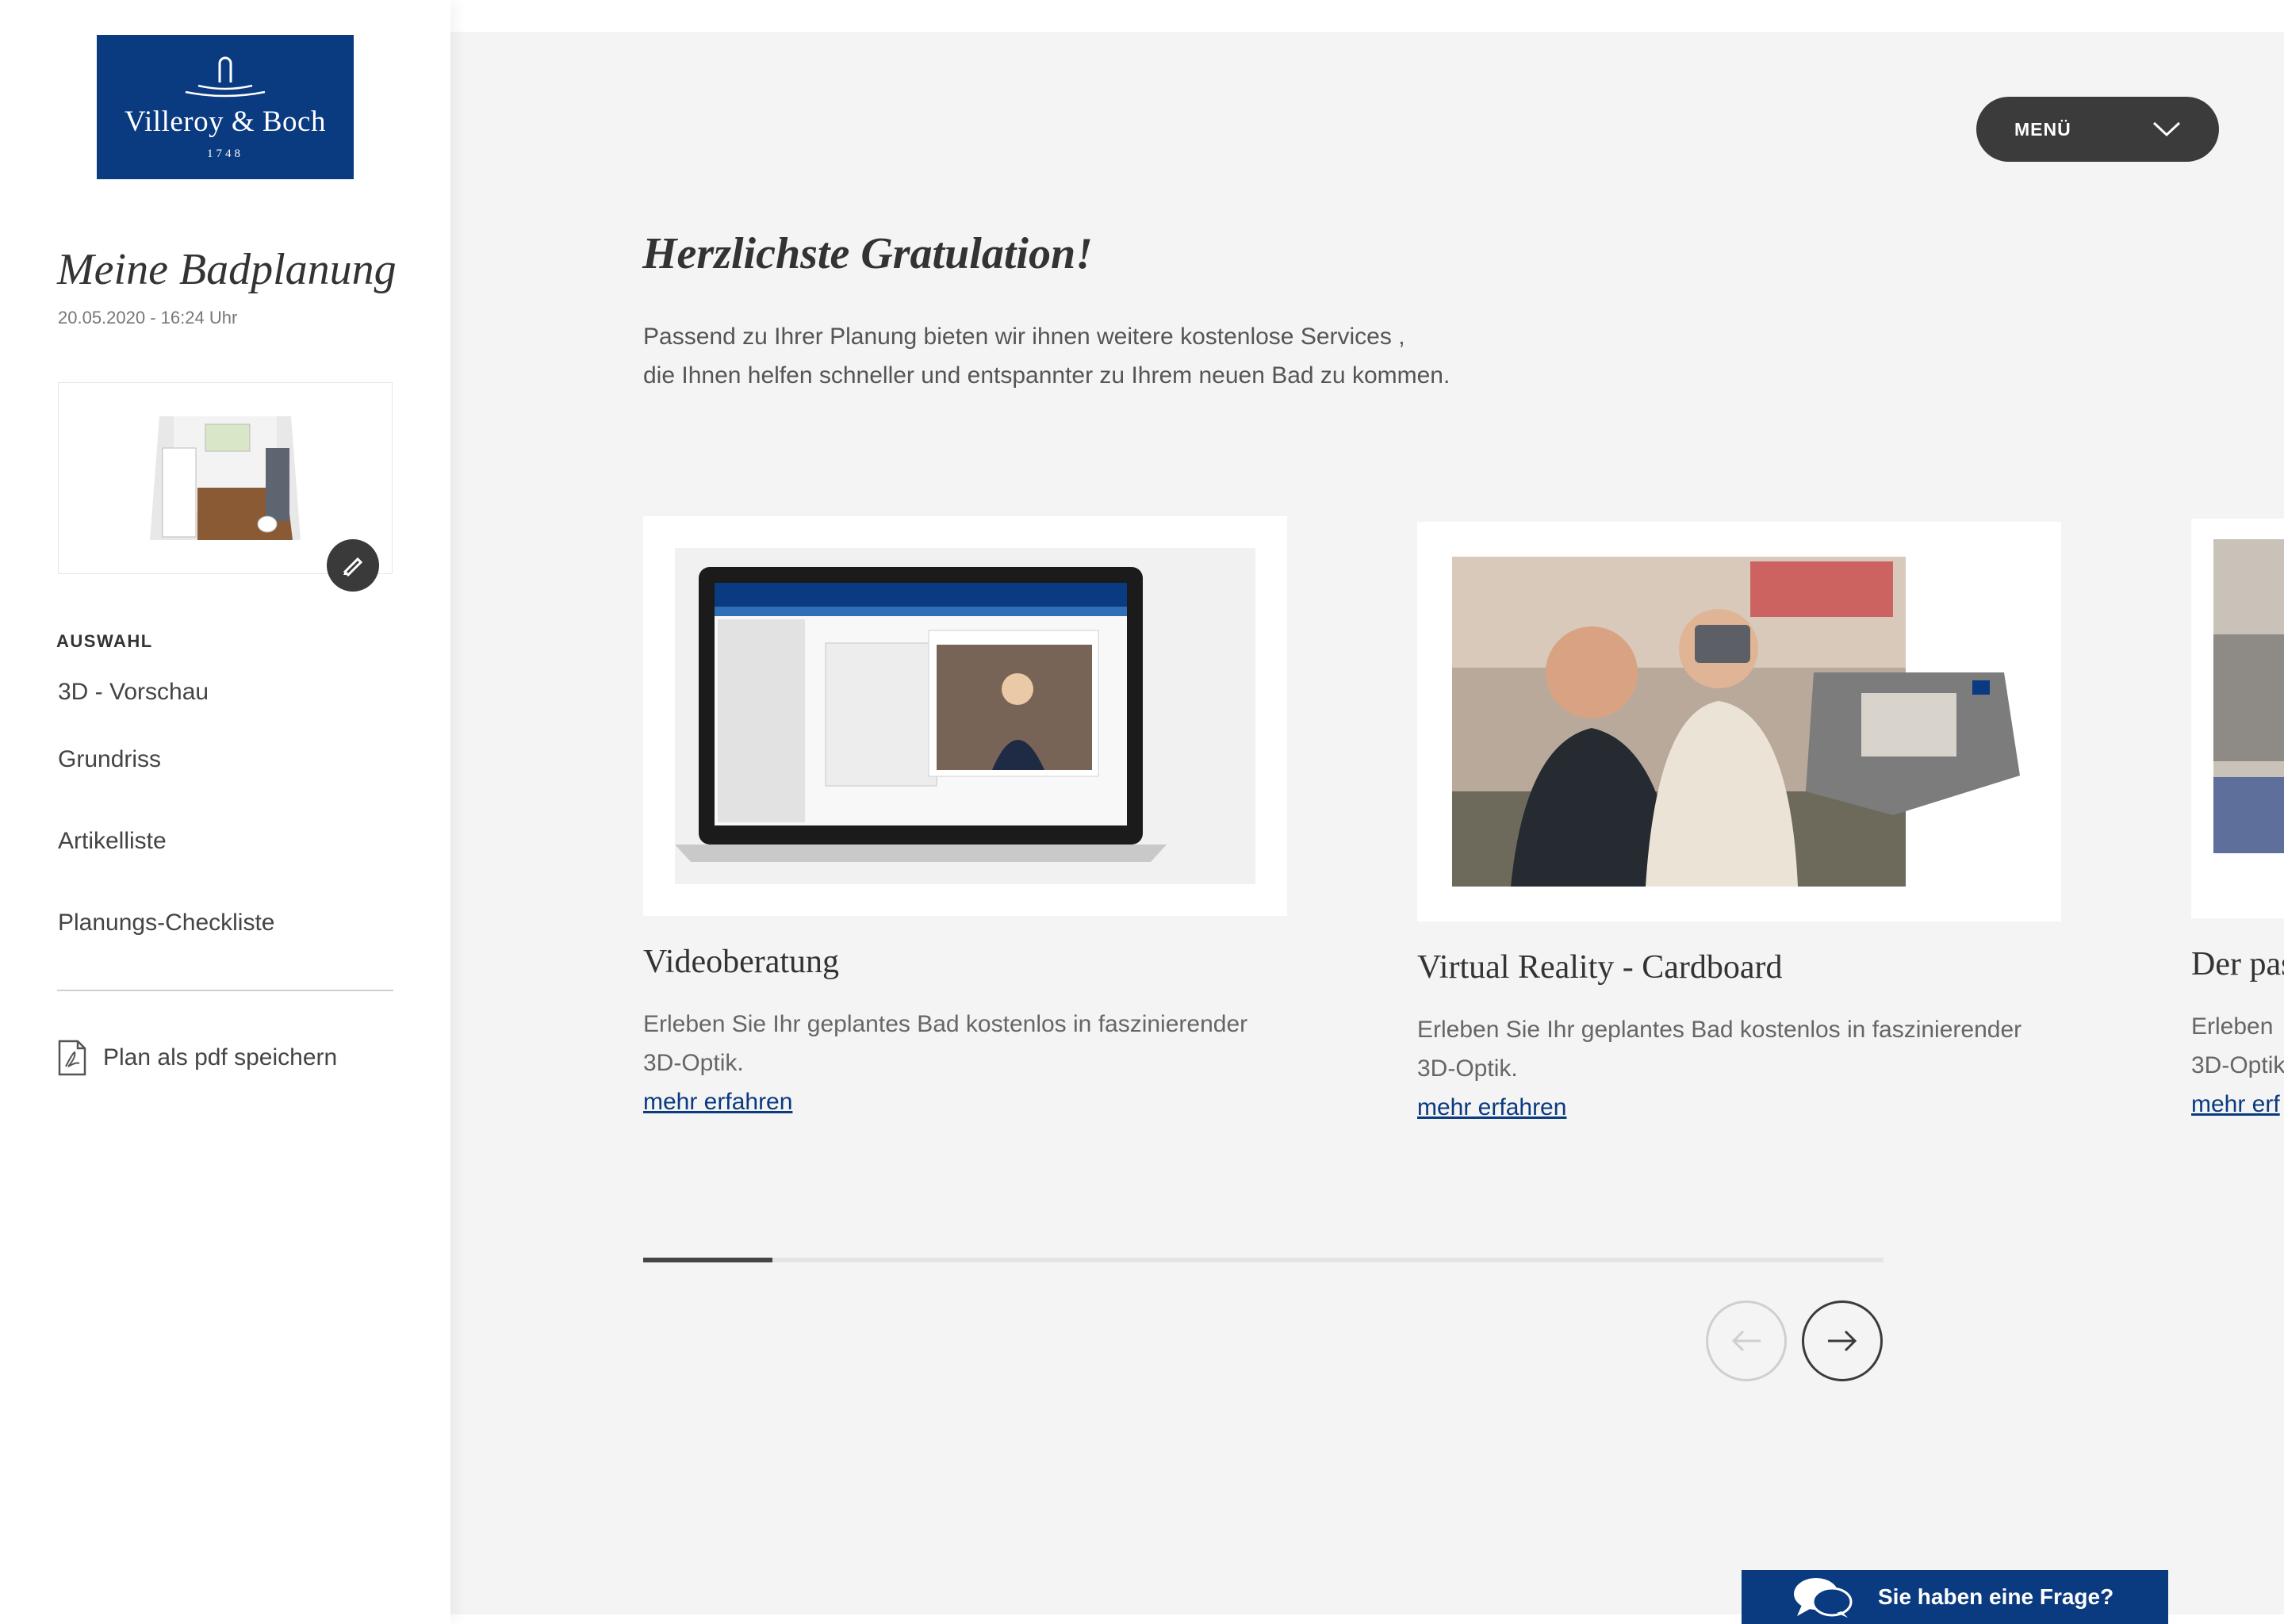 The image size is (2284, 1624). I want to click on card-title: Der pas, so click(2237, 964).